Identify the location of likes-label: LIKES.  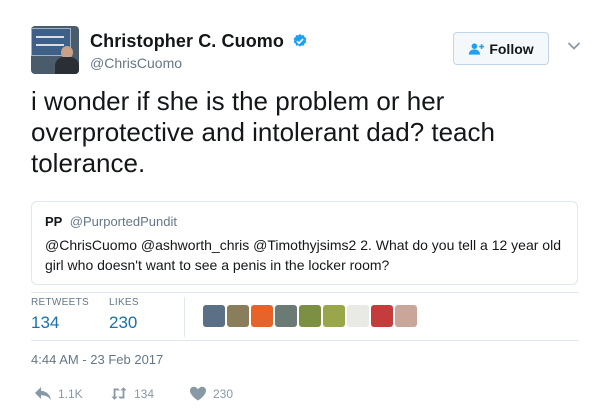
(124, 302).